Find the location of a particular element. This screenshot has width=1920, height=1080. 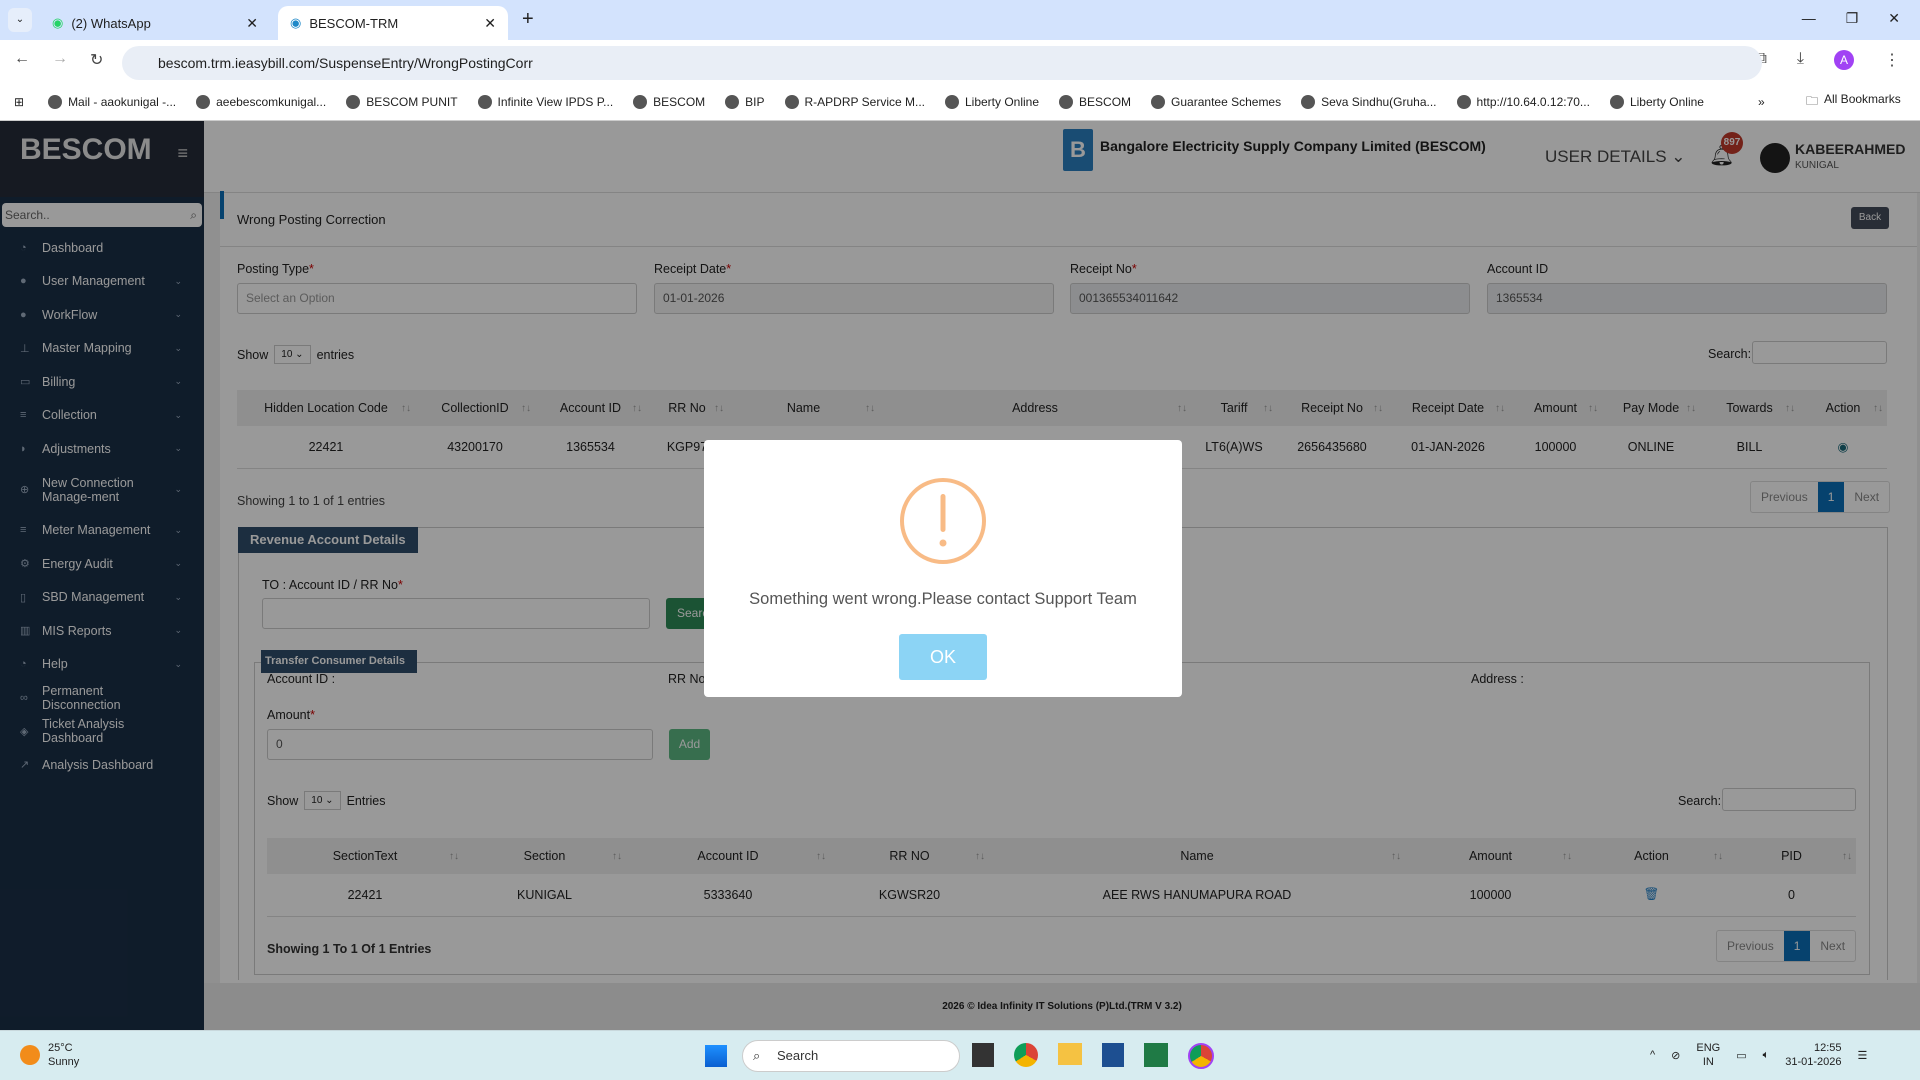

chrome-icon is located at coordinates (1026, 1055).